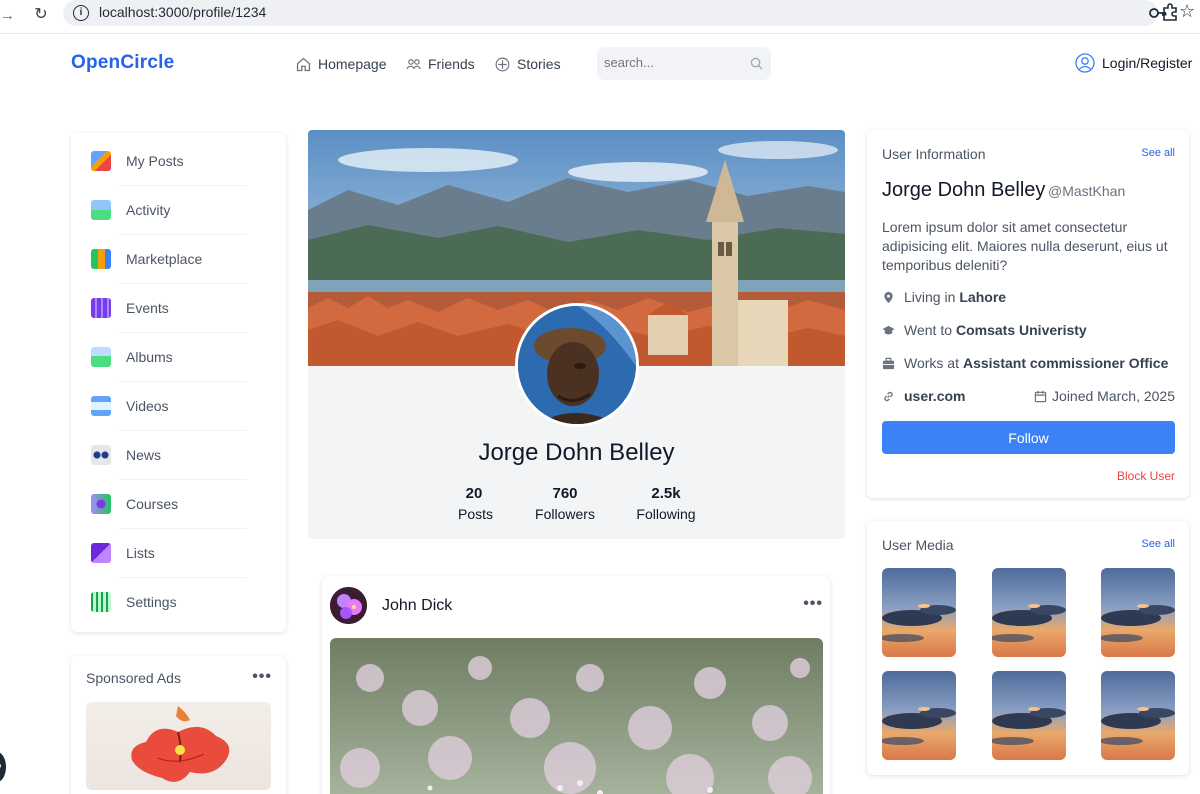  I want to click on search-box, so click(684, 63).